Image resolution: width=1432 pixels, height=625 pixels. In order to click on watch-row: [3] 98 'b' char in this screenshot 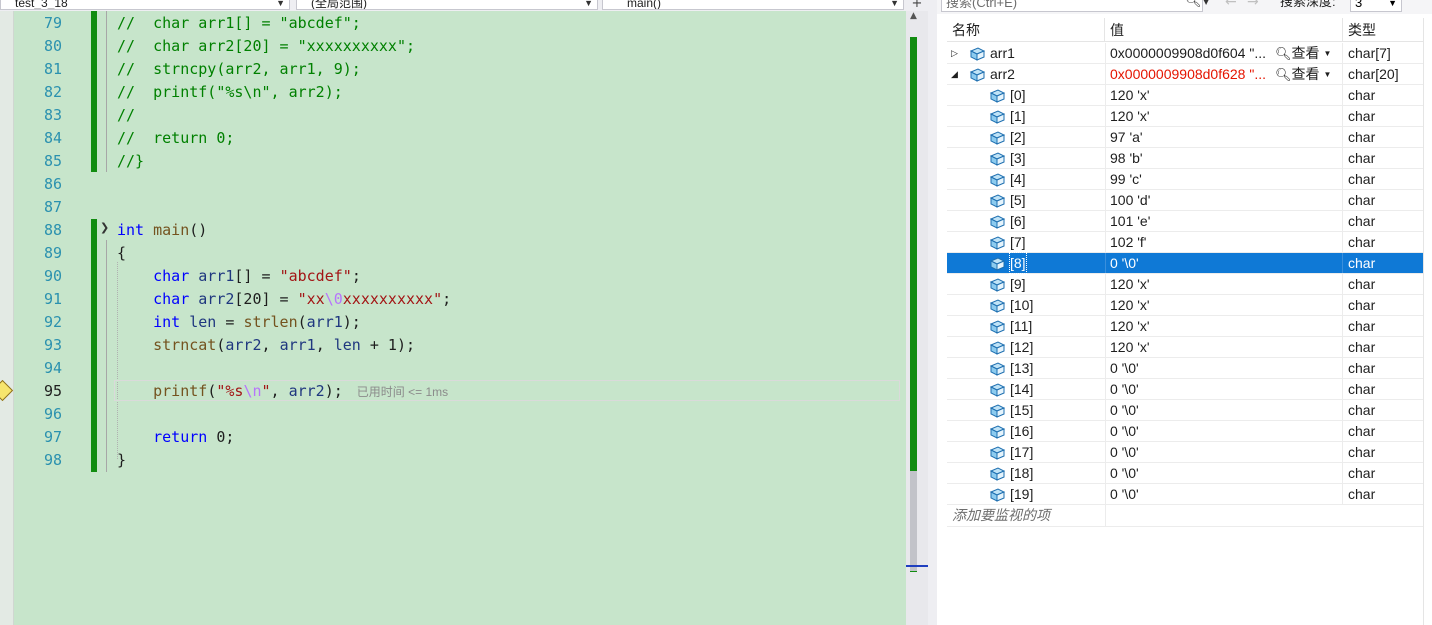, I will do `click(1185, 158)`.